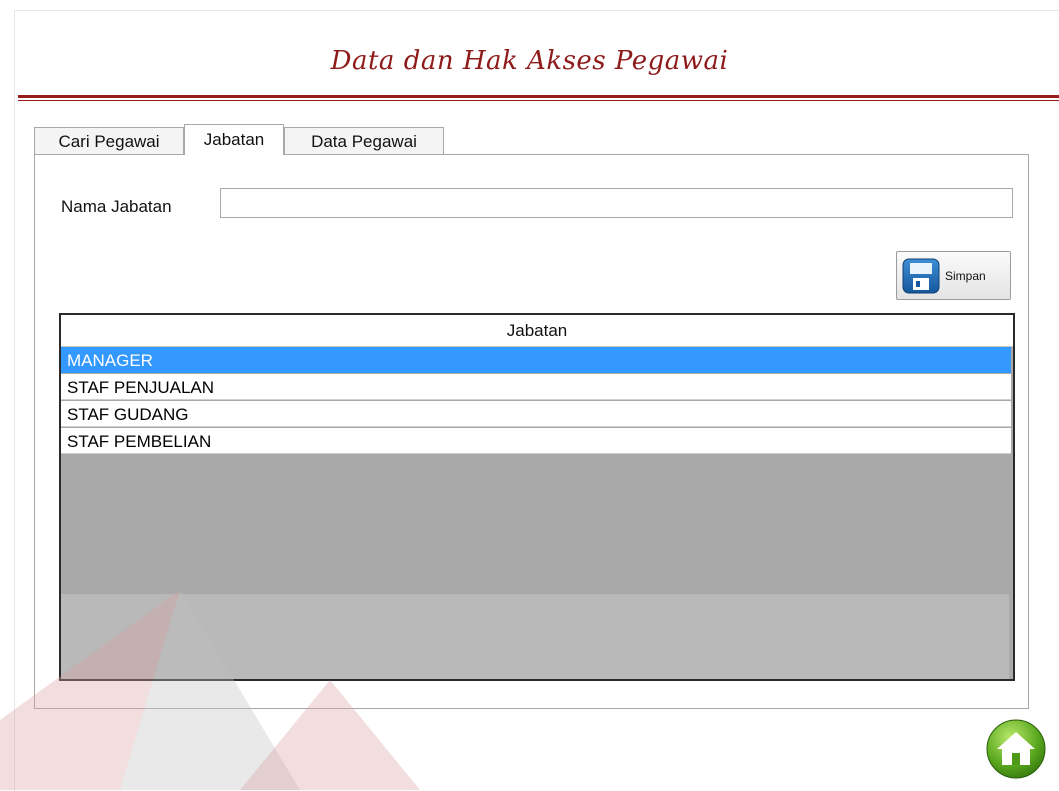  Describe the element at coordinates (921, 276) in the screenshot. I see `floppy-disk-icon` at that location.